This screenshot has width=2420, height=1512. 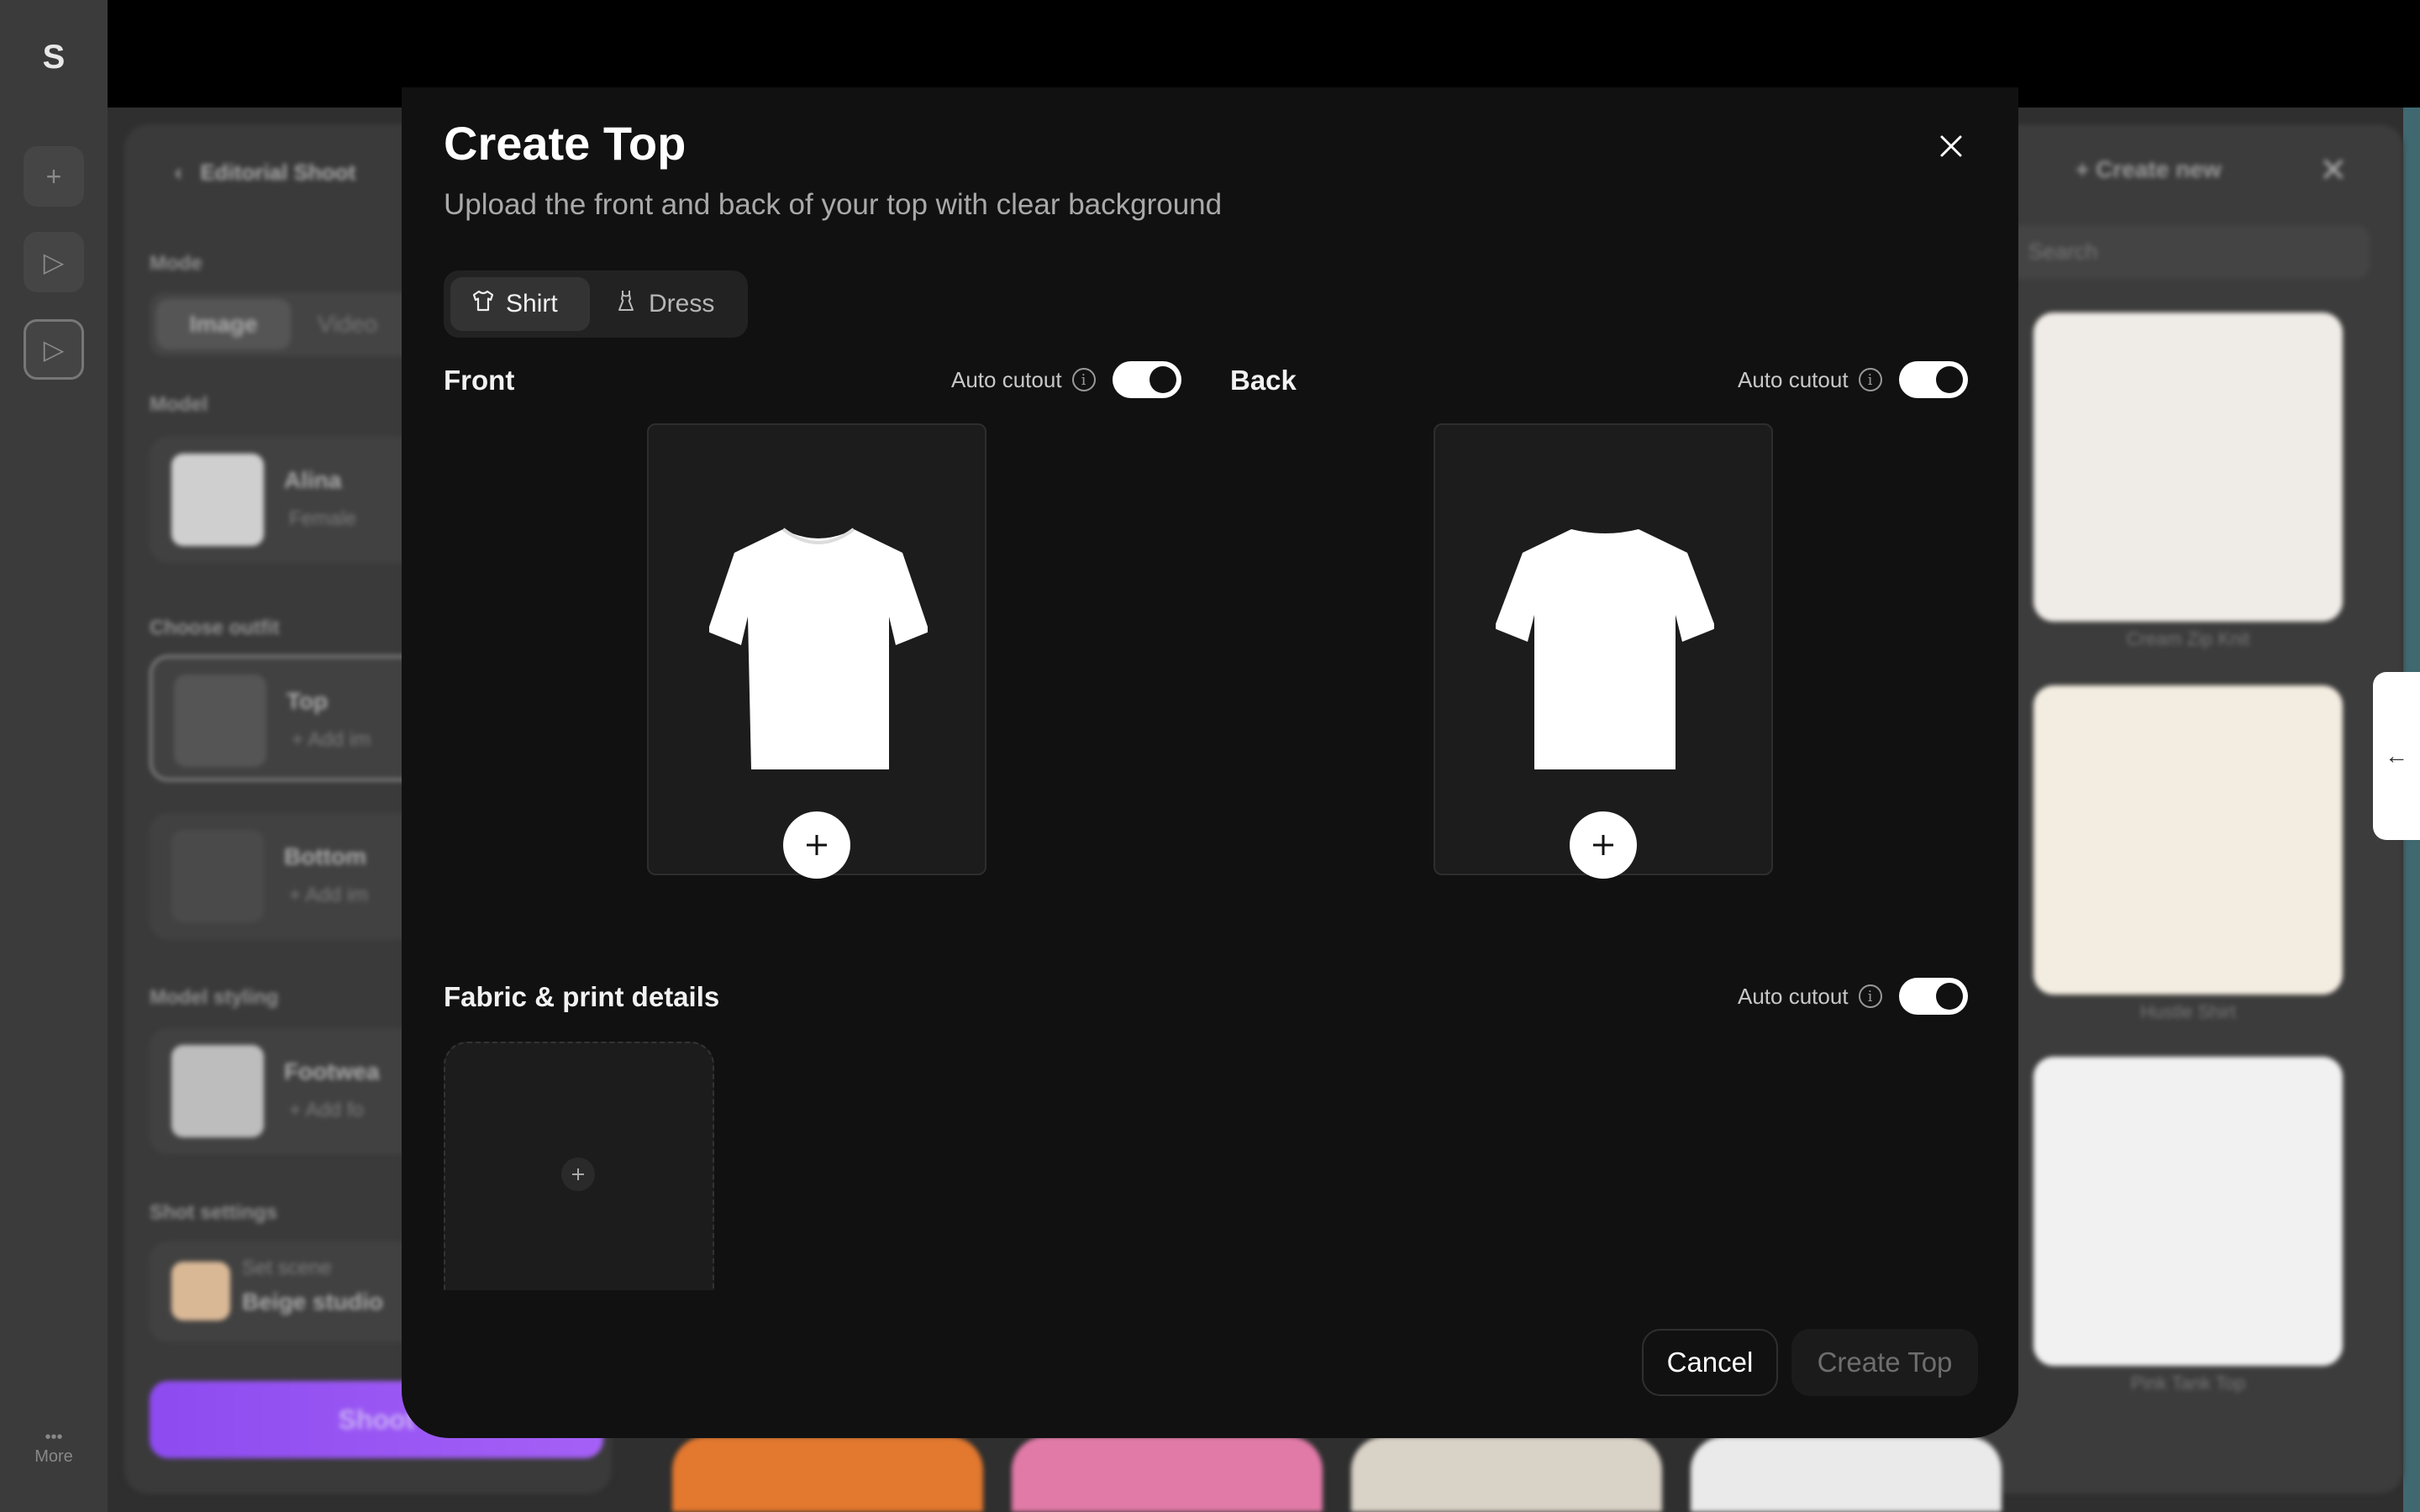 I want to click on back-auto-cutout-label: Auto cutout, so click(x=1794, y=379).